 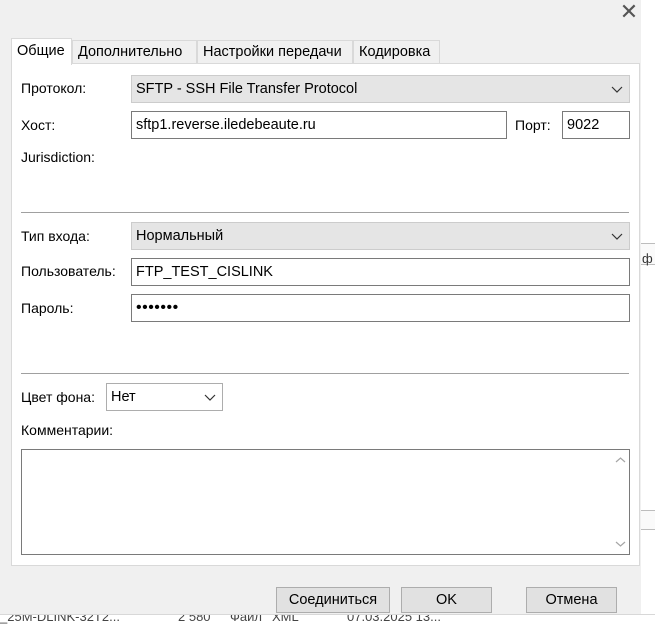 What do you see at coordinates (68, 271) in the screenshot?
I see `user-label: Пользователь:` at bounding box center [68, 271].